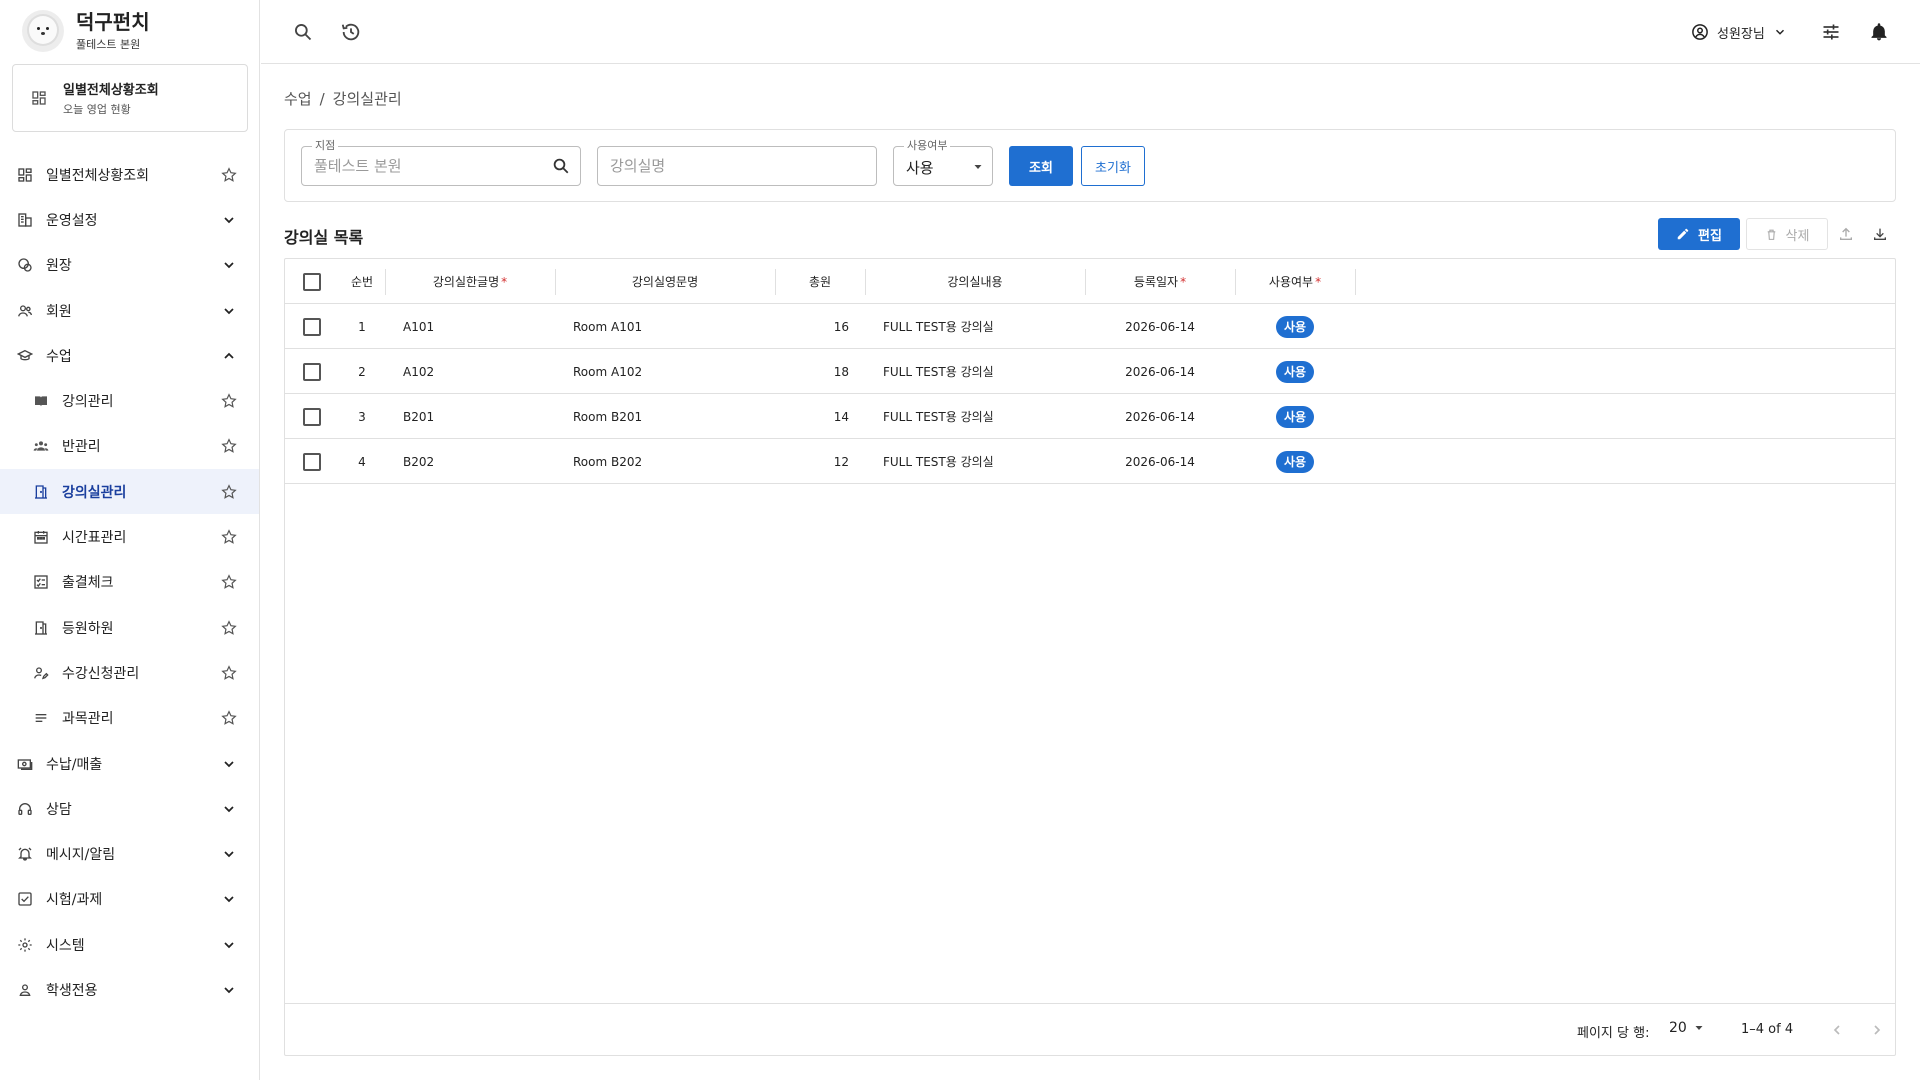 Image resolution: width=1920 pixels, height=1080 pixels. What do you see at coordinates (1877, 1030) in the screenshot?
I see `chevron-right-icon` at bounding box center [1877, 1030].